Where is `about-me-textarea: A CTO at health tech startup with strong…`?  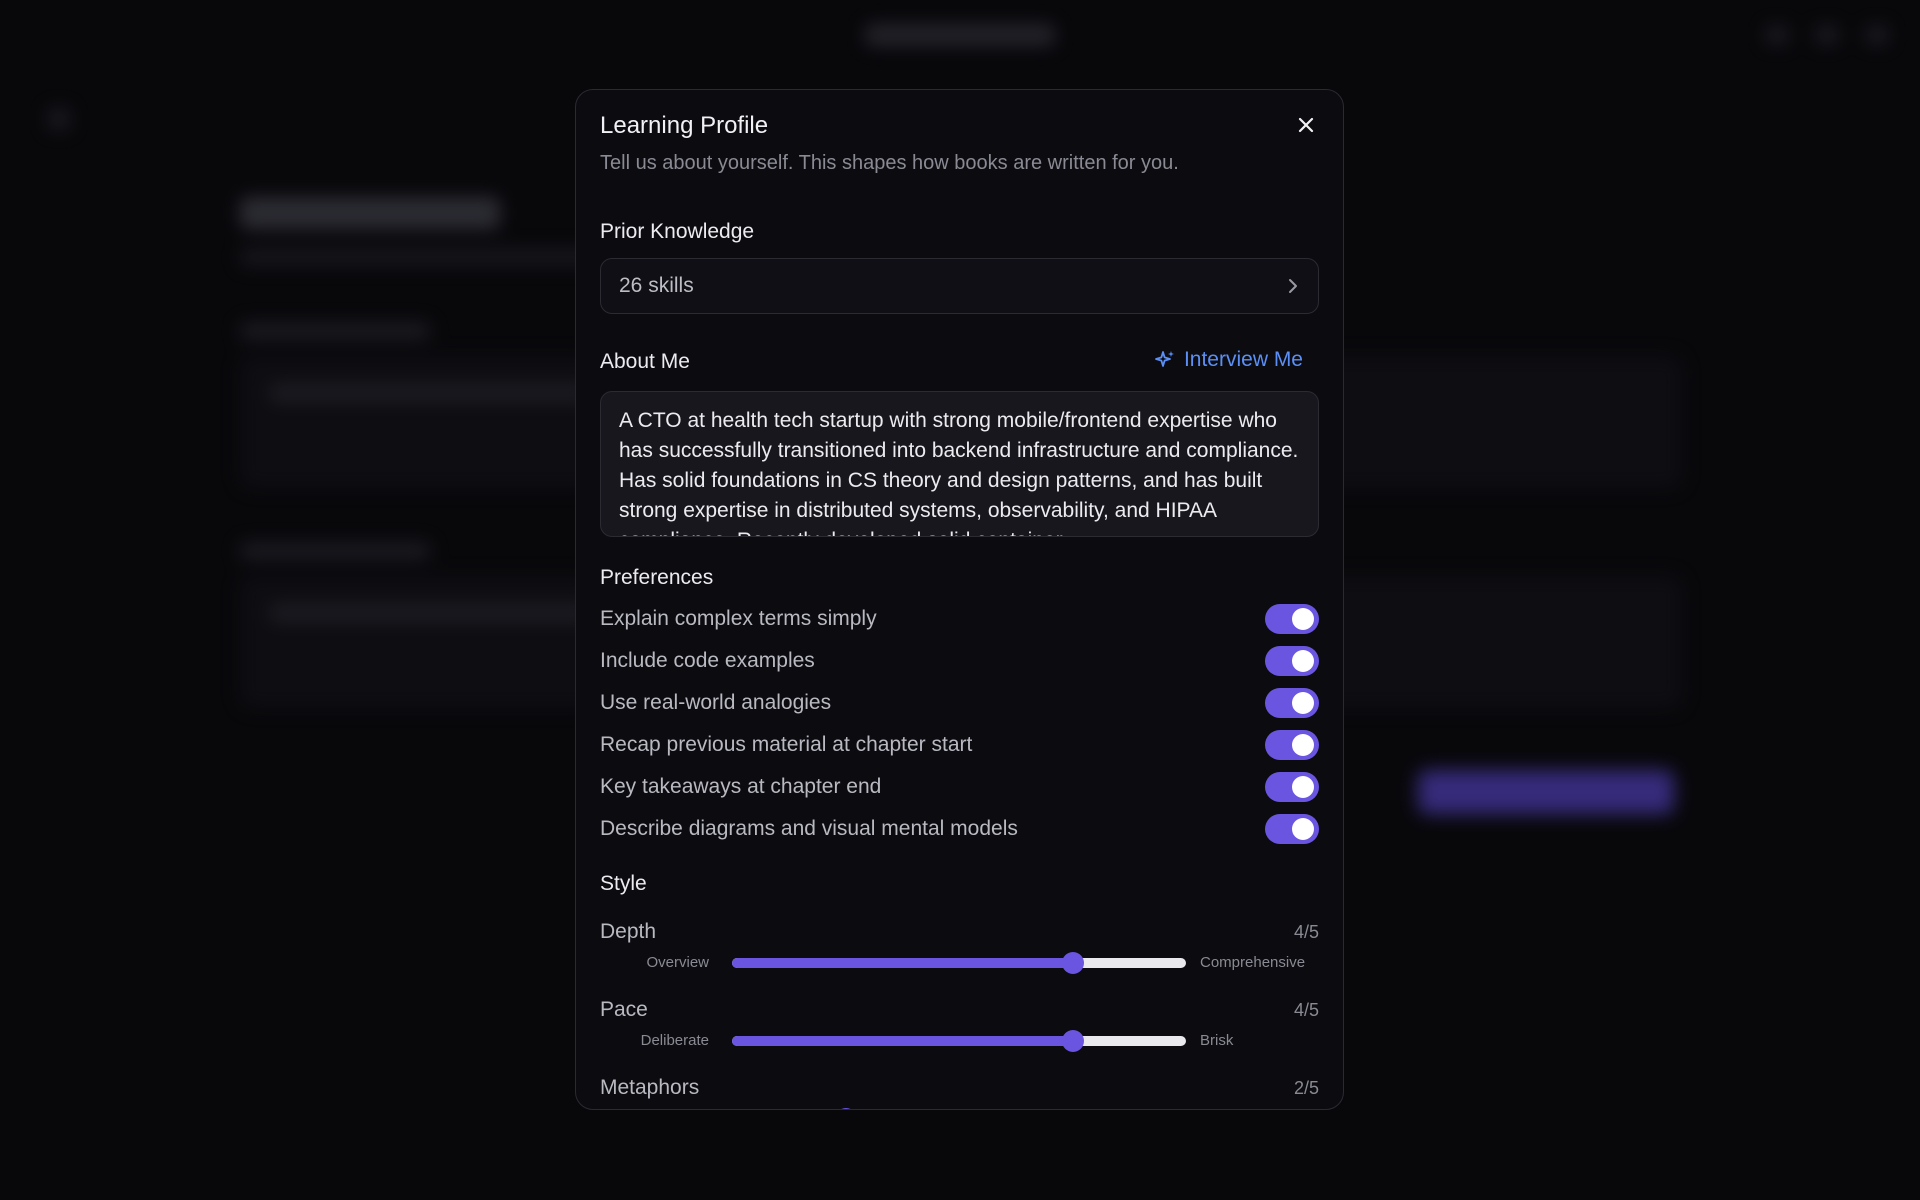
about-me-textarea: A CTO at health tech startup with strong… is located at coordinates (959, 464).